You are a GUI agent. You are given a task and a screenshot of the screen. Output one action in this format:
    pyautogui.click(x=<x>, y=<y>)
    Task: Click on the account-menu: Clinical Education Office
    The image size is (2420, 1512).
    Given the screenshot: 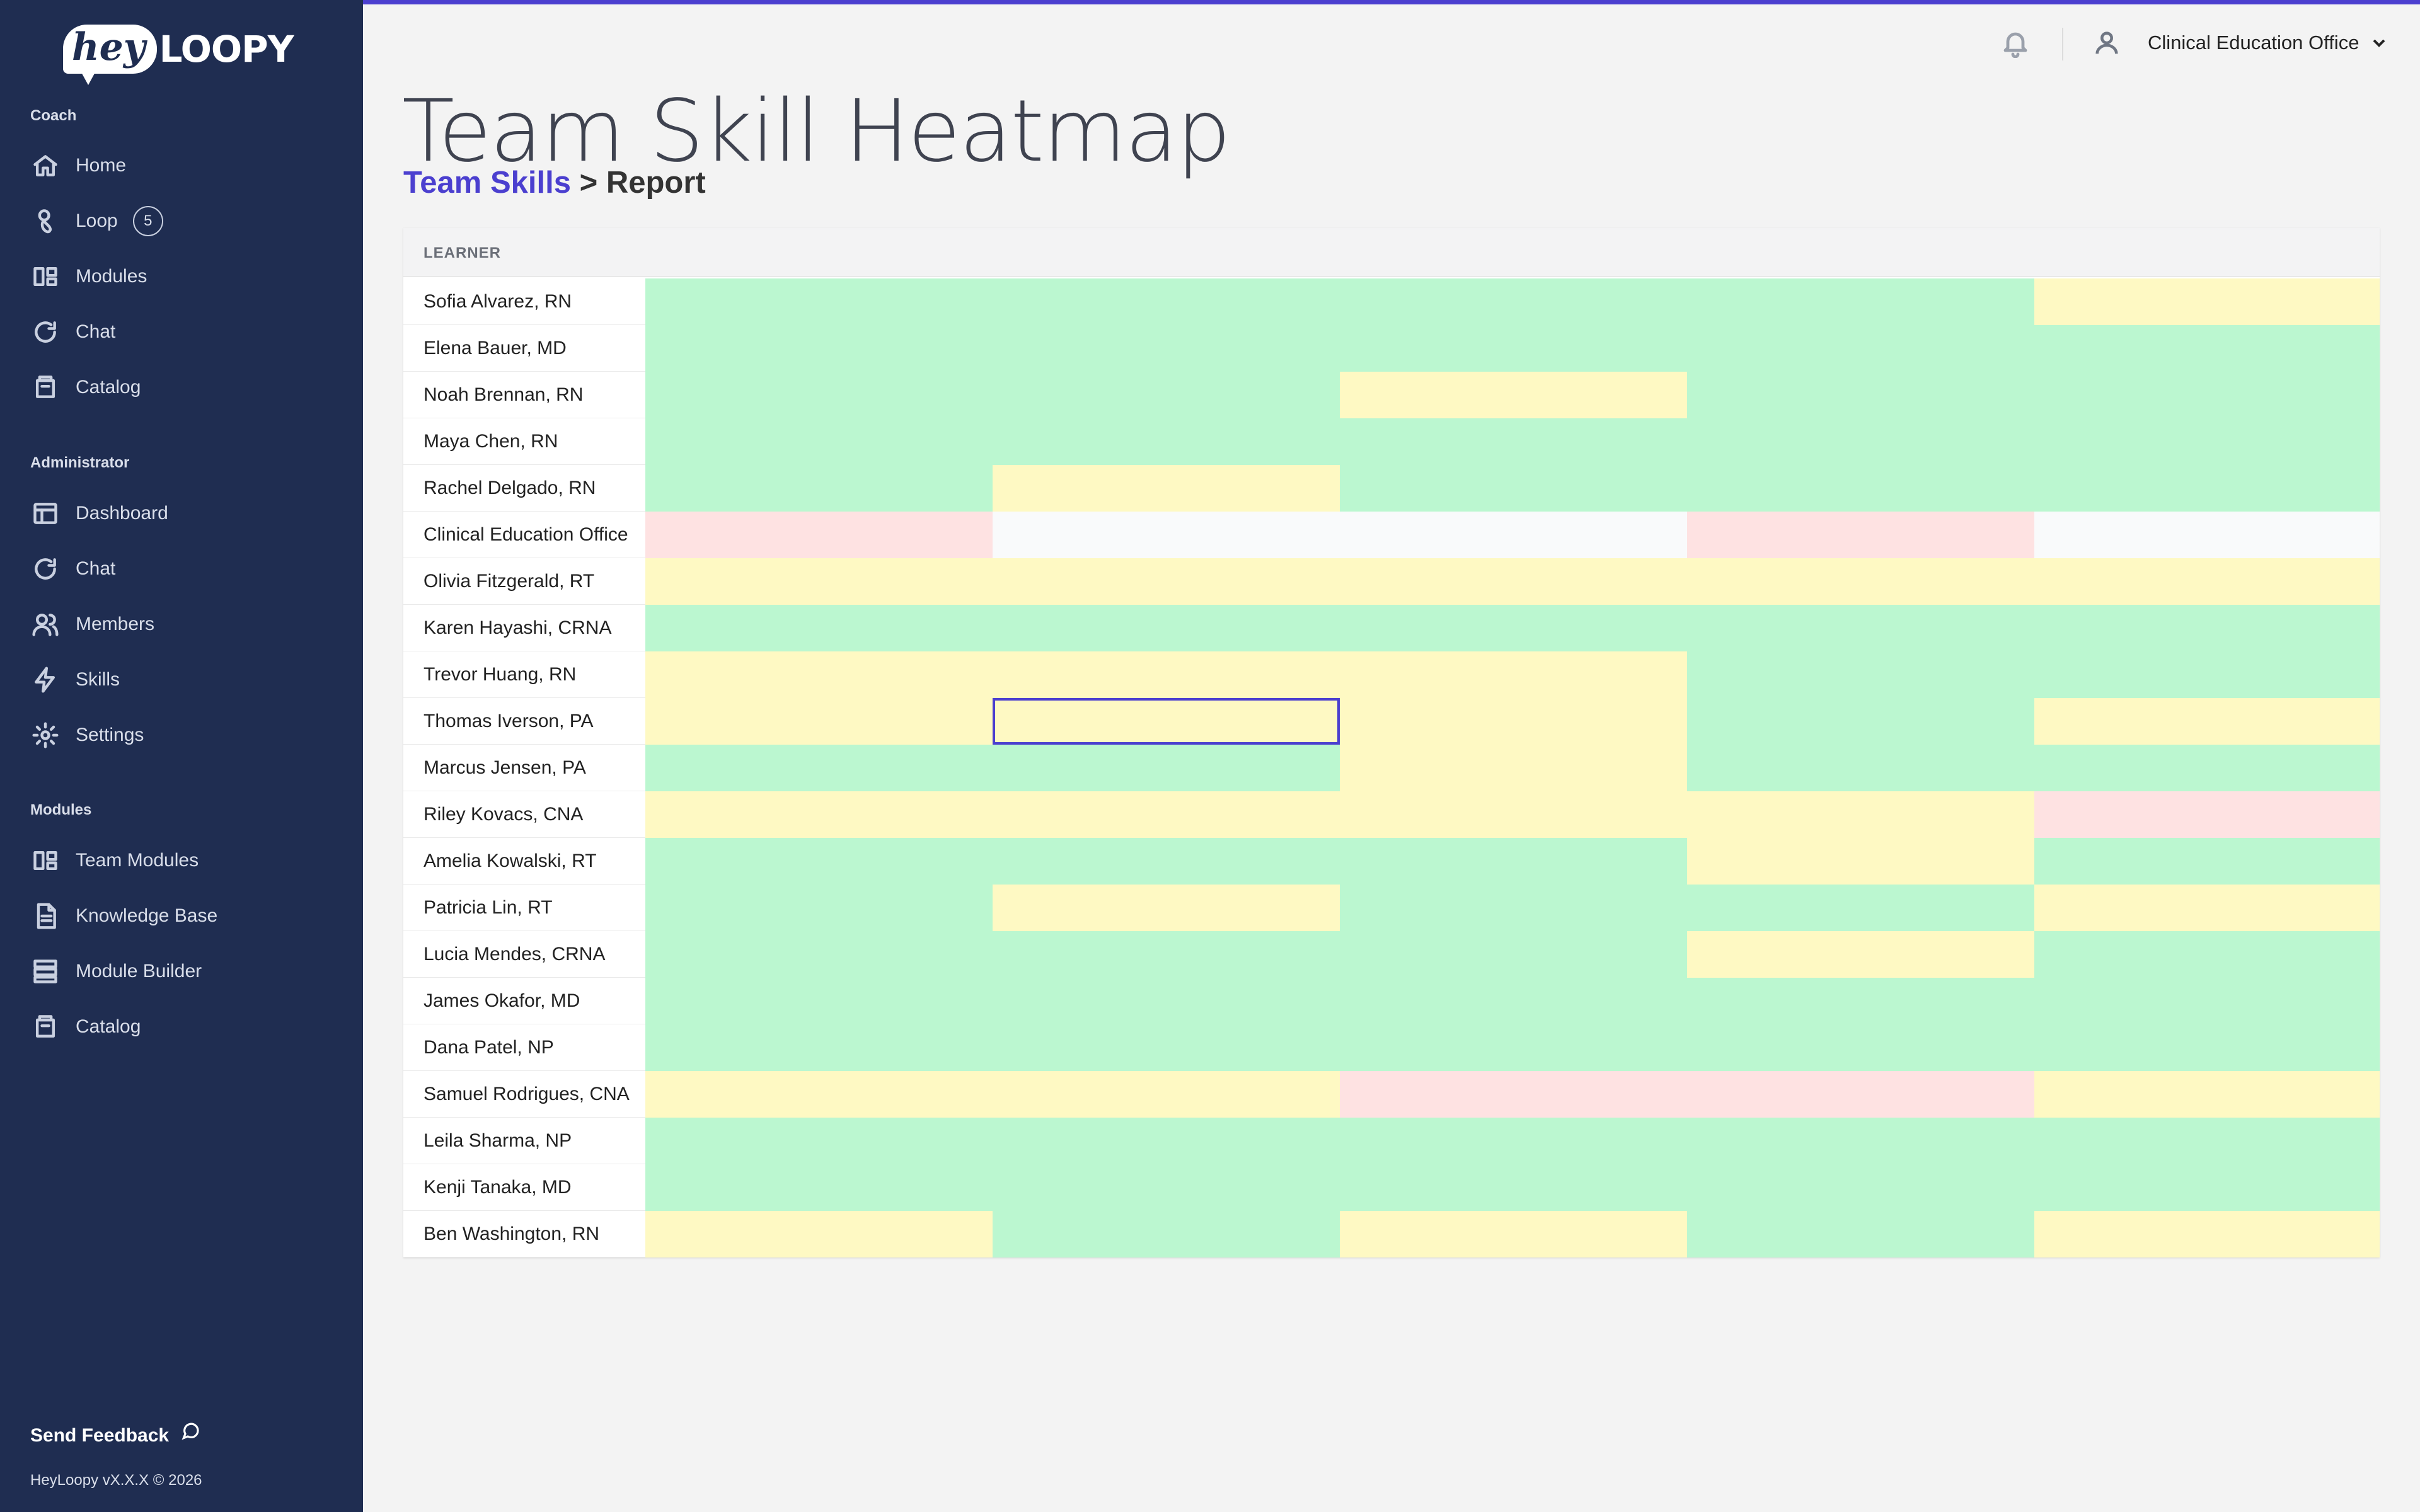 What is the action you would take?
    pyautogui.click(x=2240, y=42)
    